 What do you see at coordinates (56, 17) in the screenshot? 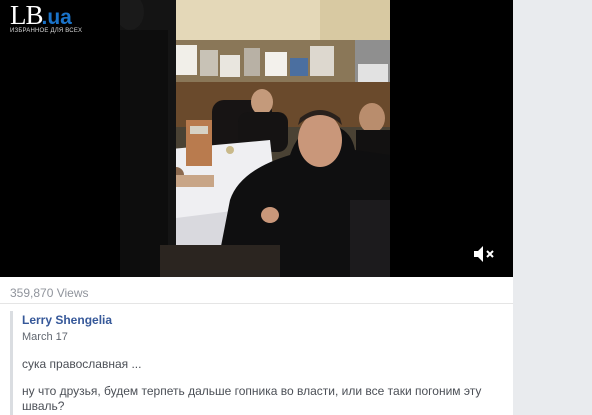
I see `logo-suffix: .ua` at bounding box center [56, 17].